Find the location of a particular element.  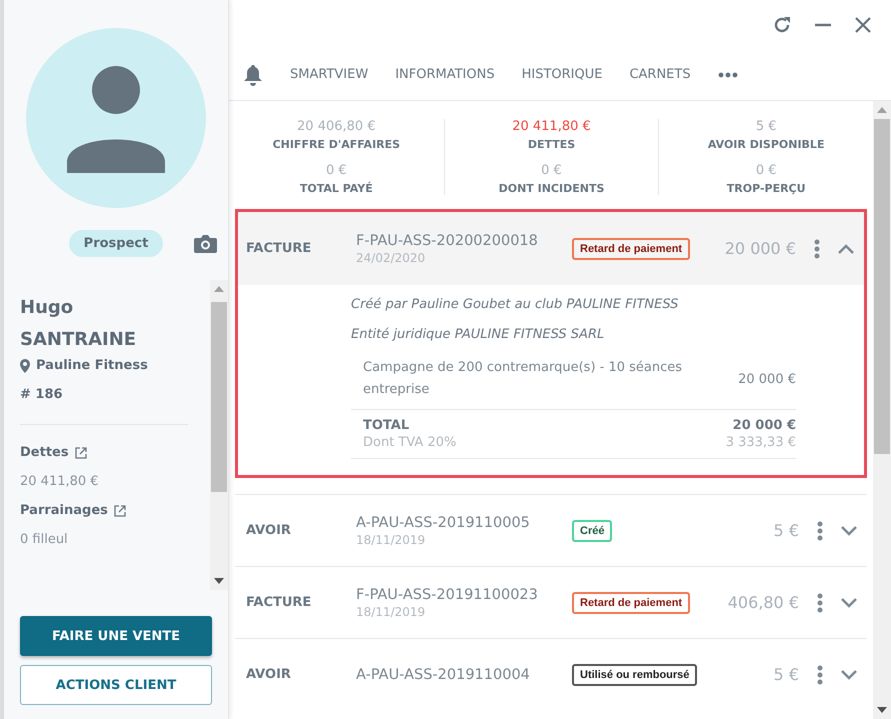

field-value: 20 411,80 € is located at coordinates (60, 481).